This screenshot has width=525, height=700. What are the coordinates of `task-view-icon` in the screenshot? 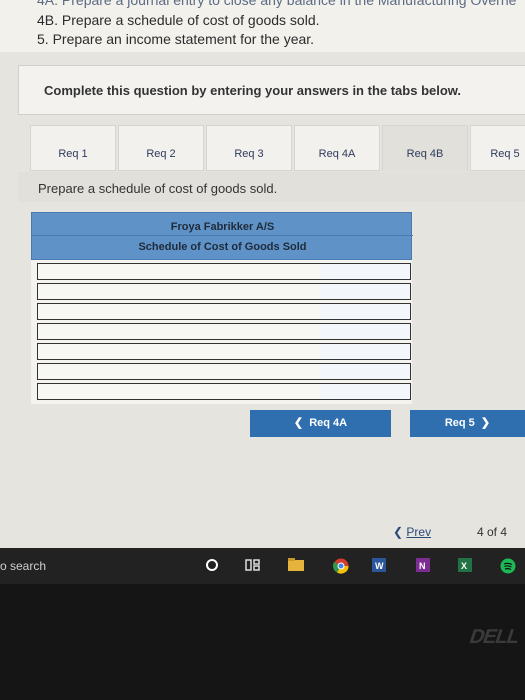 It's located at (253, 565).